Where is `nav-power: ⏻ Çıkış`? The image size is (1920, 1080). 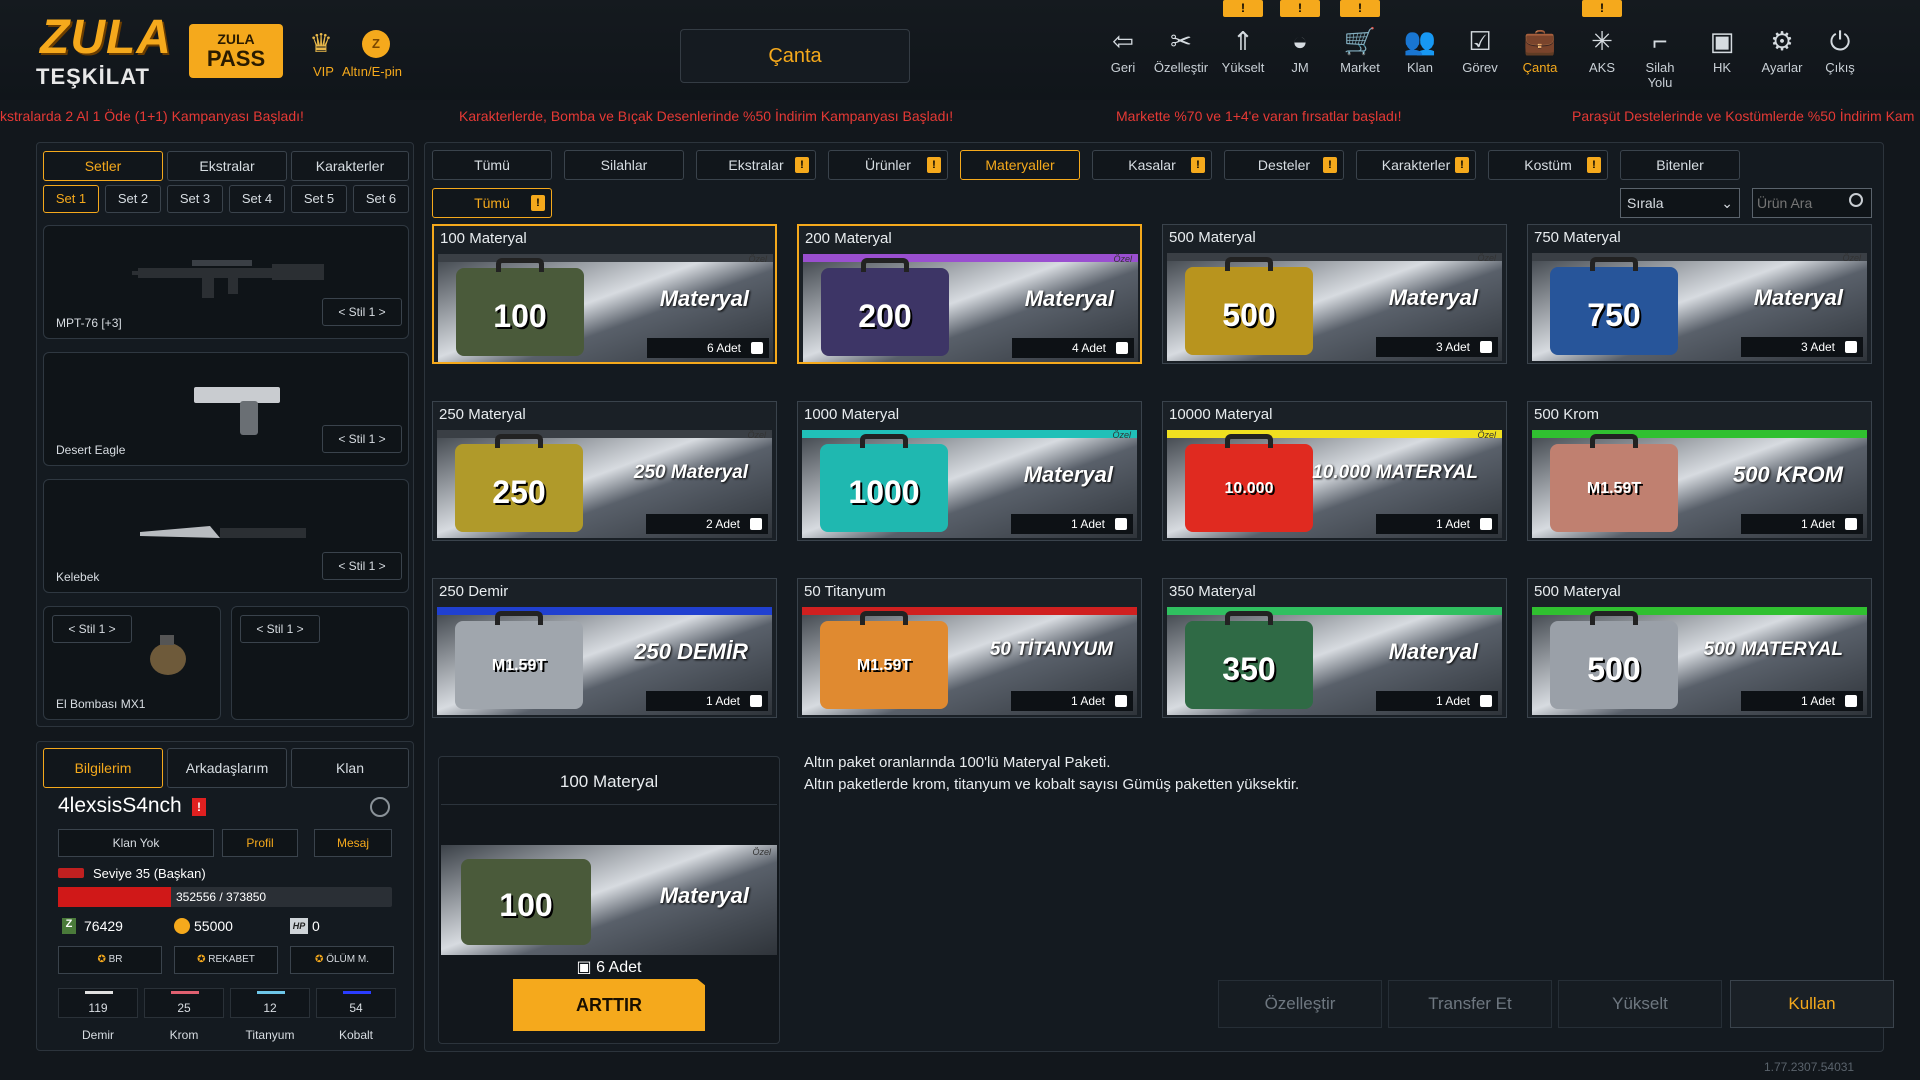
nav-power: ⏻ Çıkış is located at coordinates (1840, 49).